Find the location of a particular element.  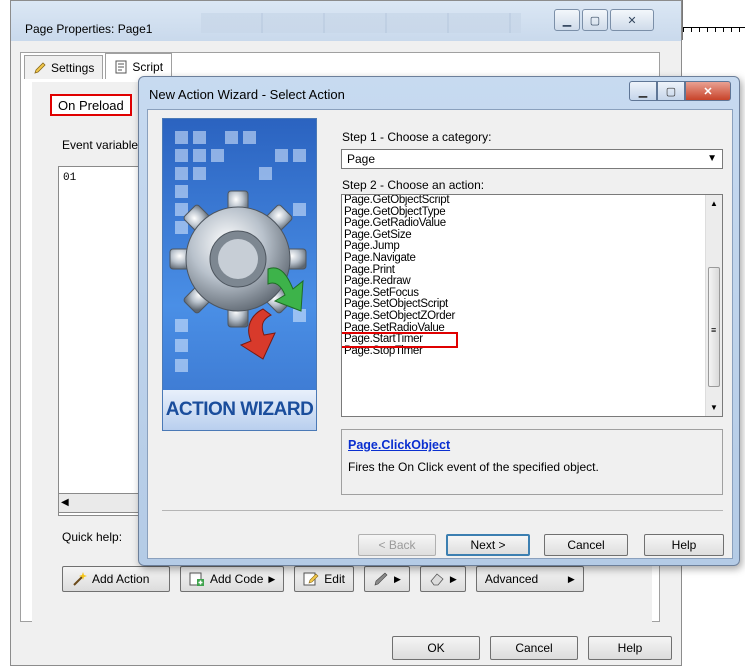

magic-wand-icon is located at coordinates (80, 579).